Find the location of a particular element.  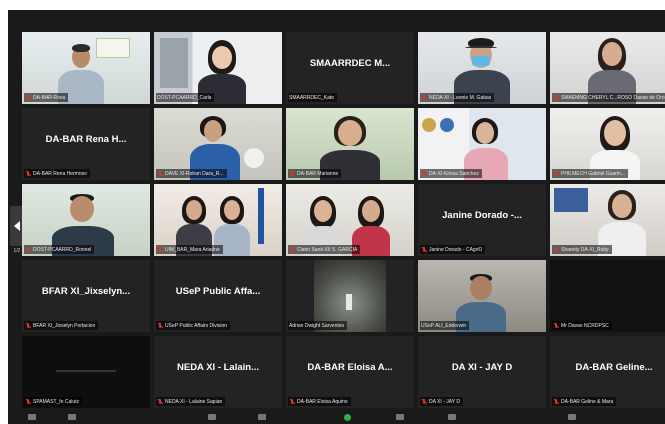

flag-pole is located at coordinates (261, 216).